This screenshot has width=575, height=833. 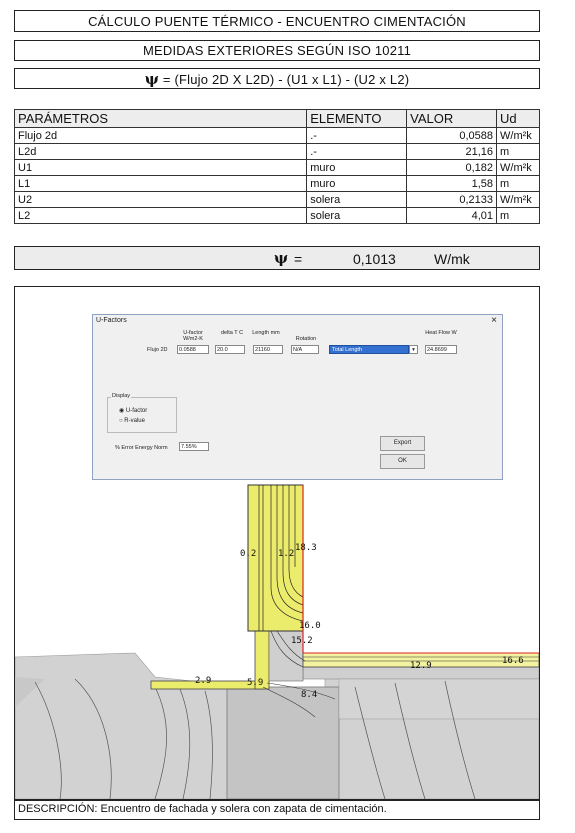 I want to click on radio-unselected-icon: ○, so click(x=121, y=421).